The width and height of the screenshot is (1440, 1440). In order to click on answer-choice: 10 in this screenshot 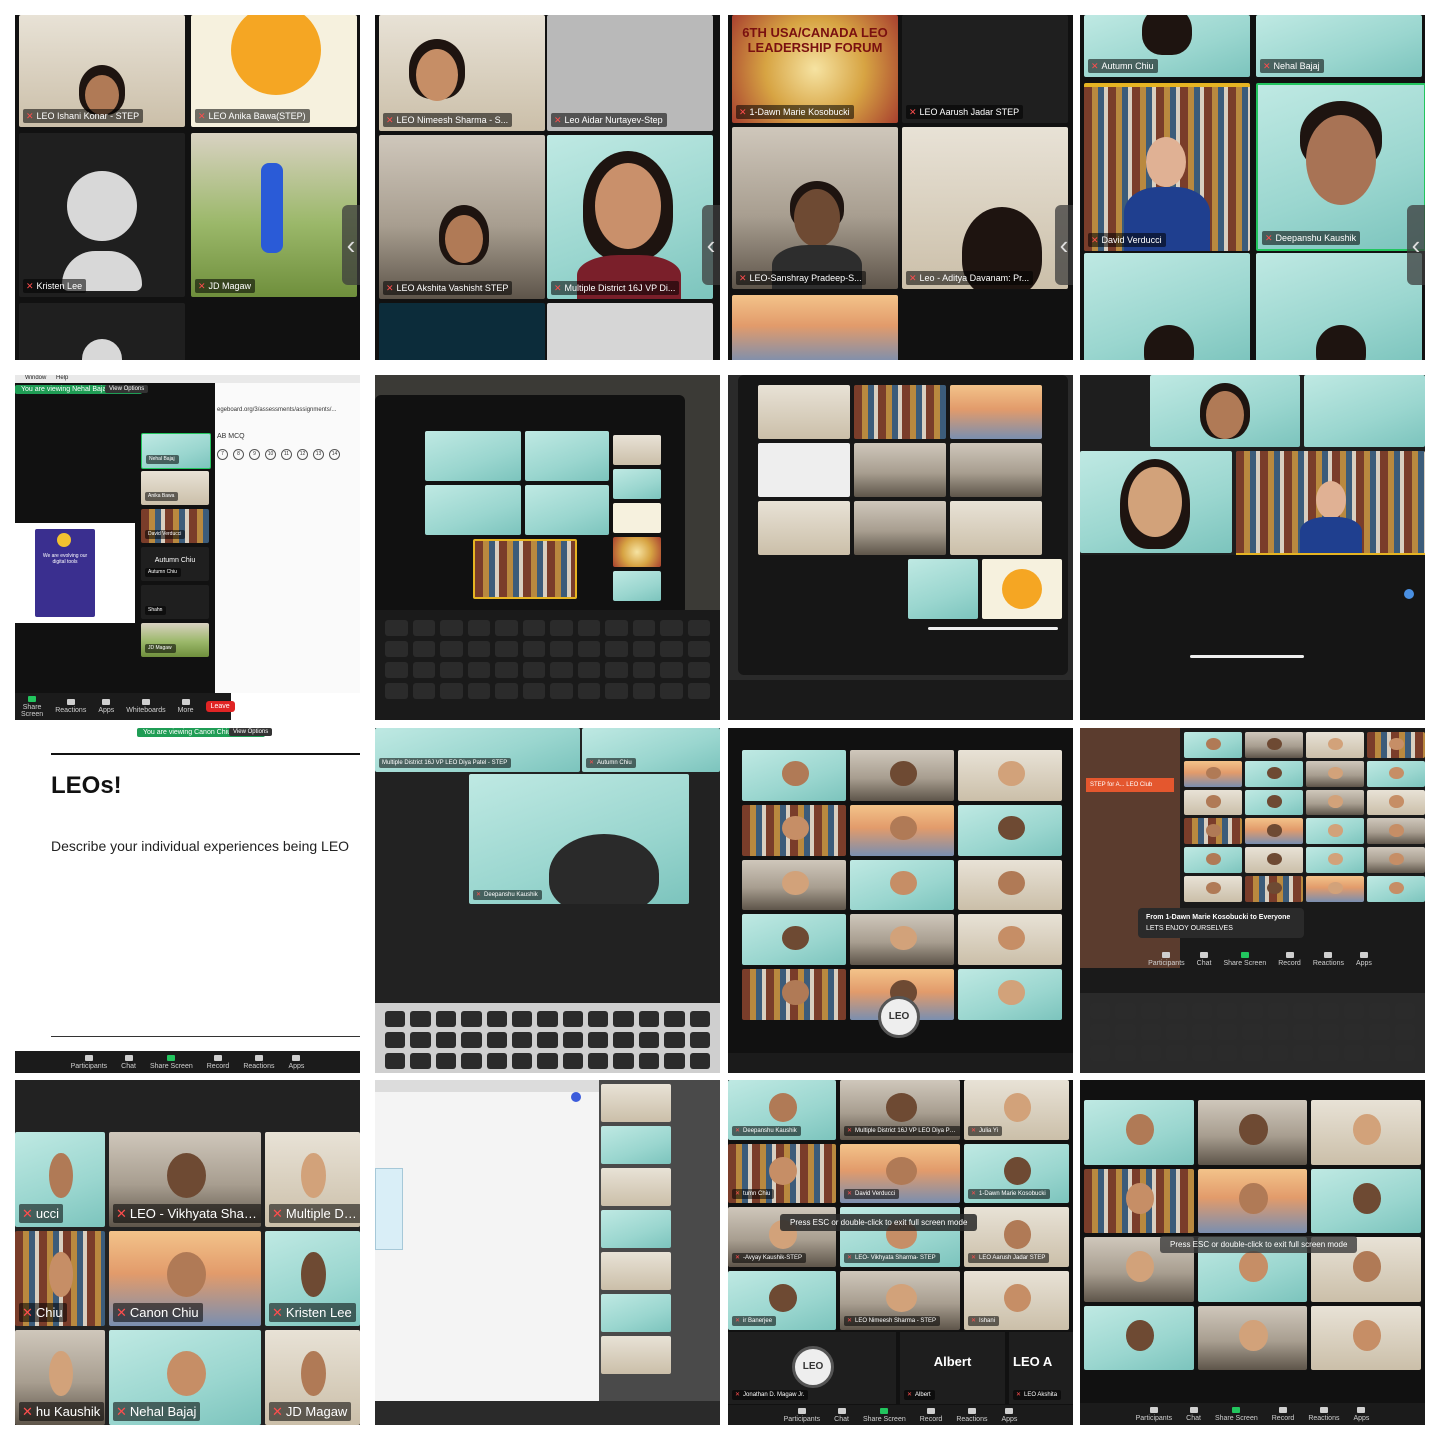, I will do `click(270, 454)`.